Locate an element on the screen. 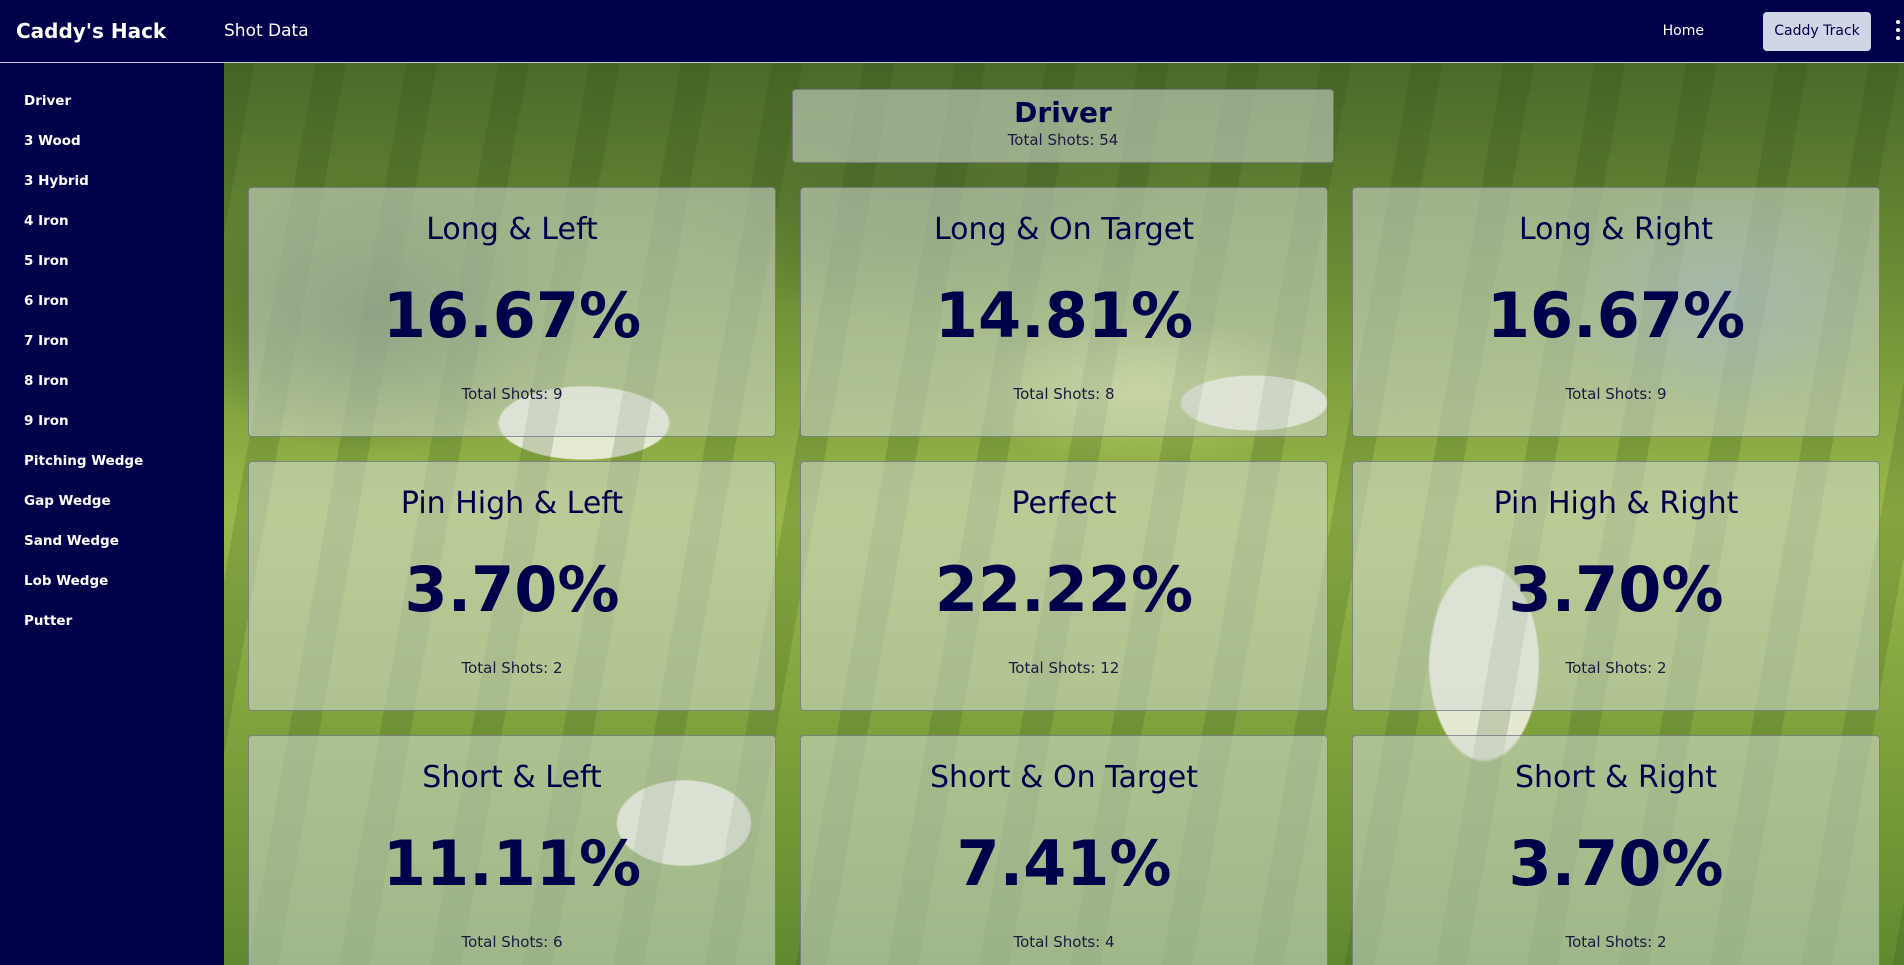 The height and width of the screenshot is (965, 1904). home-link: Home is located at coordinates (1683, 31).